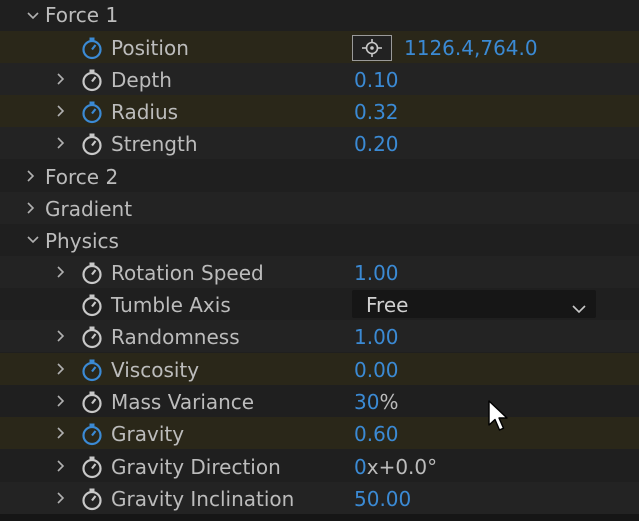  Describe the element at coordinates (82, 241) in the screenshot. I see `group-label: Physics` at that location.